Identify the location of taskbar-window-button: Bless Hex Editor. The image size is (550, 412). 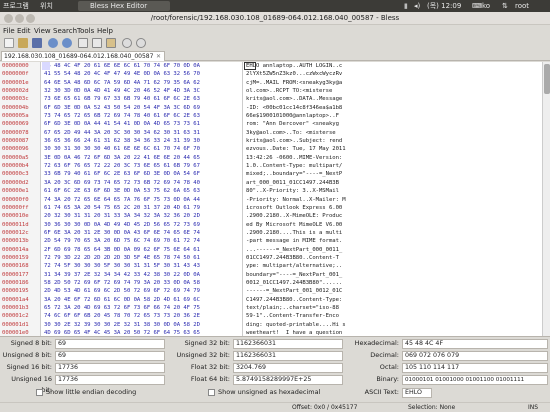
(124, 6).